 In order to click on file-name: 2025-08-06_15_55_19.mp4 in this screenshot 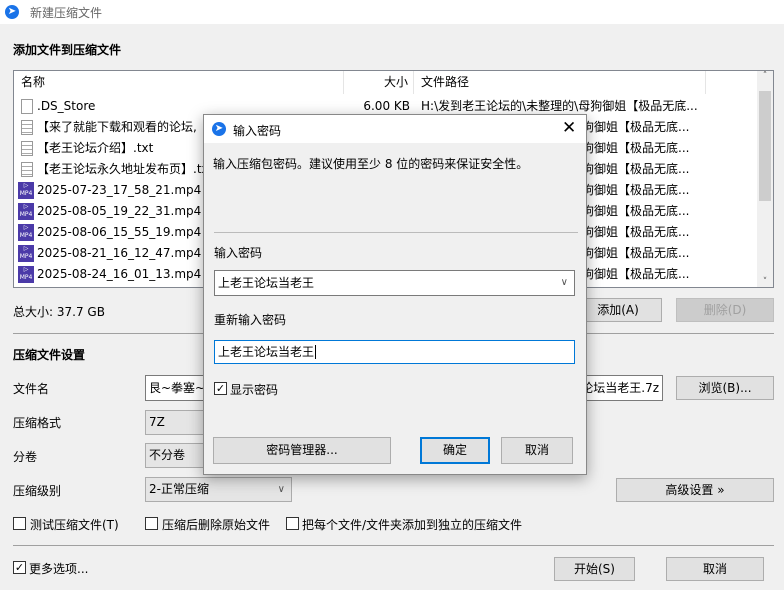, I will do `click(119, 232)`.